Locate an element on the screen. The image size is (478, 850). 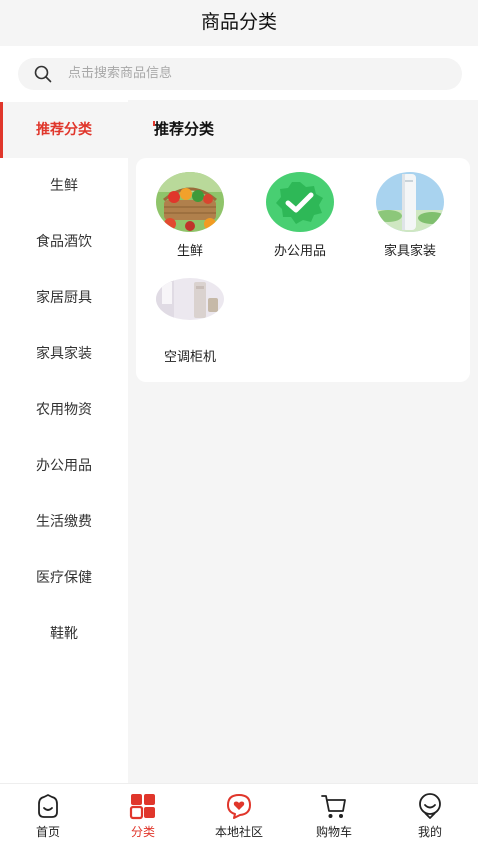
green-badge-check-icon is located at coordinates (300, 202).